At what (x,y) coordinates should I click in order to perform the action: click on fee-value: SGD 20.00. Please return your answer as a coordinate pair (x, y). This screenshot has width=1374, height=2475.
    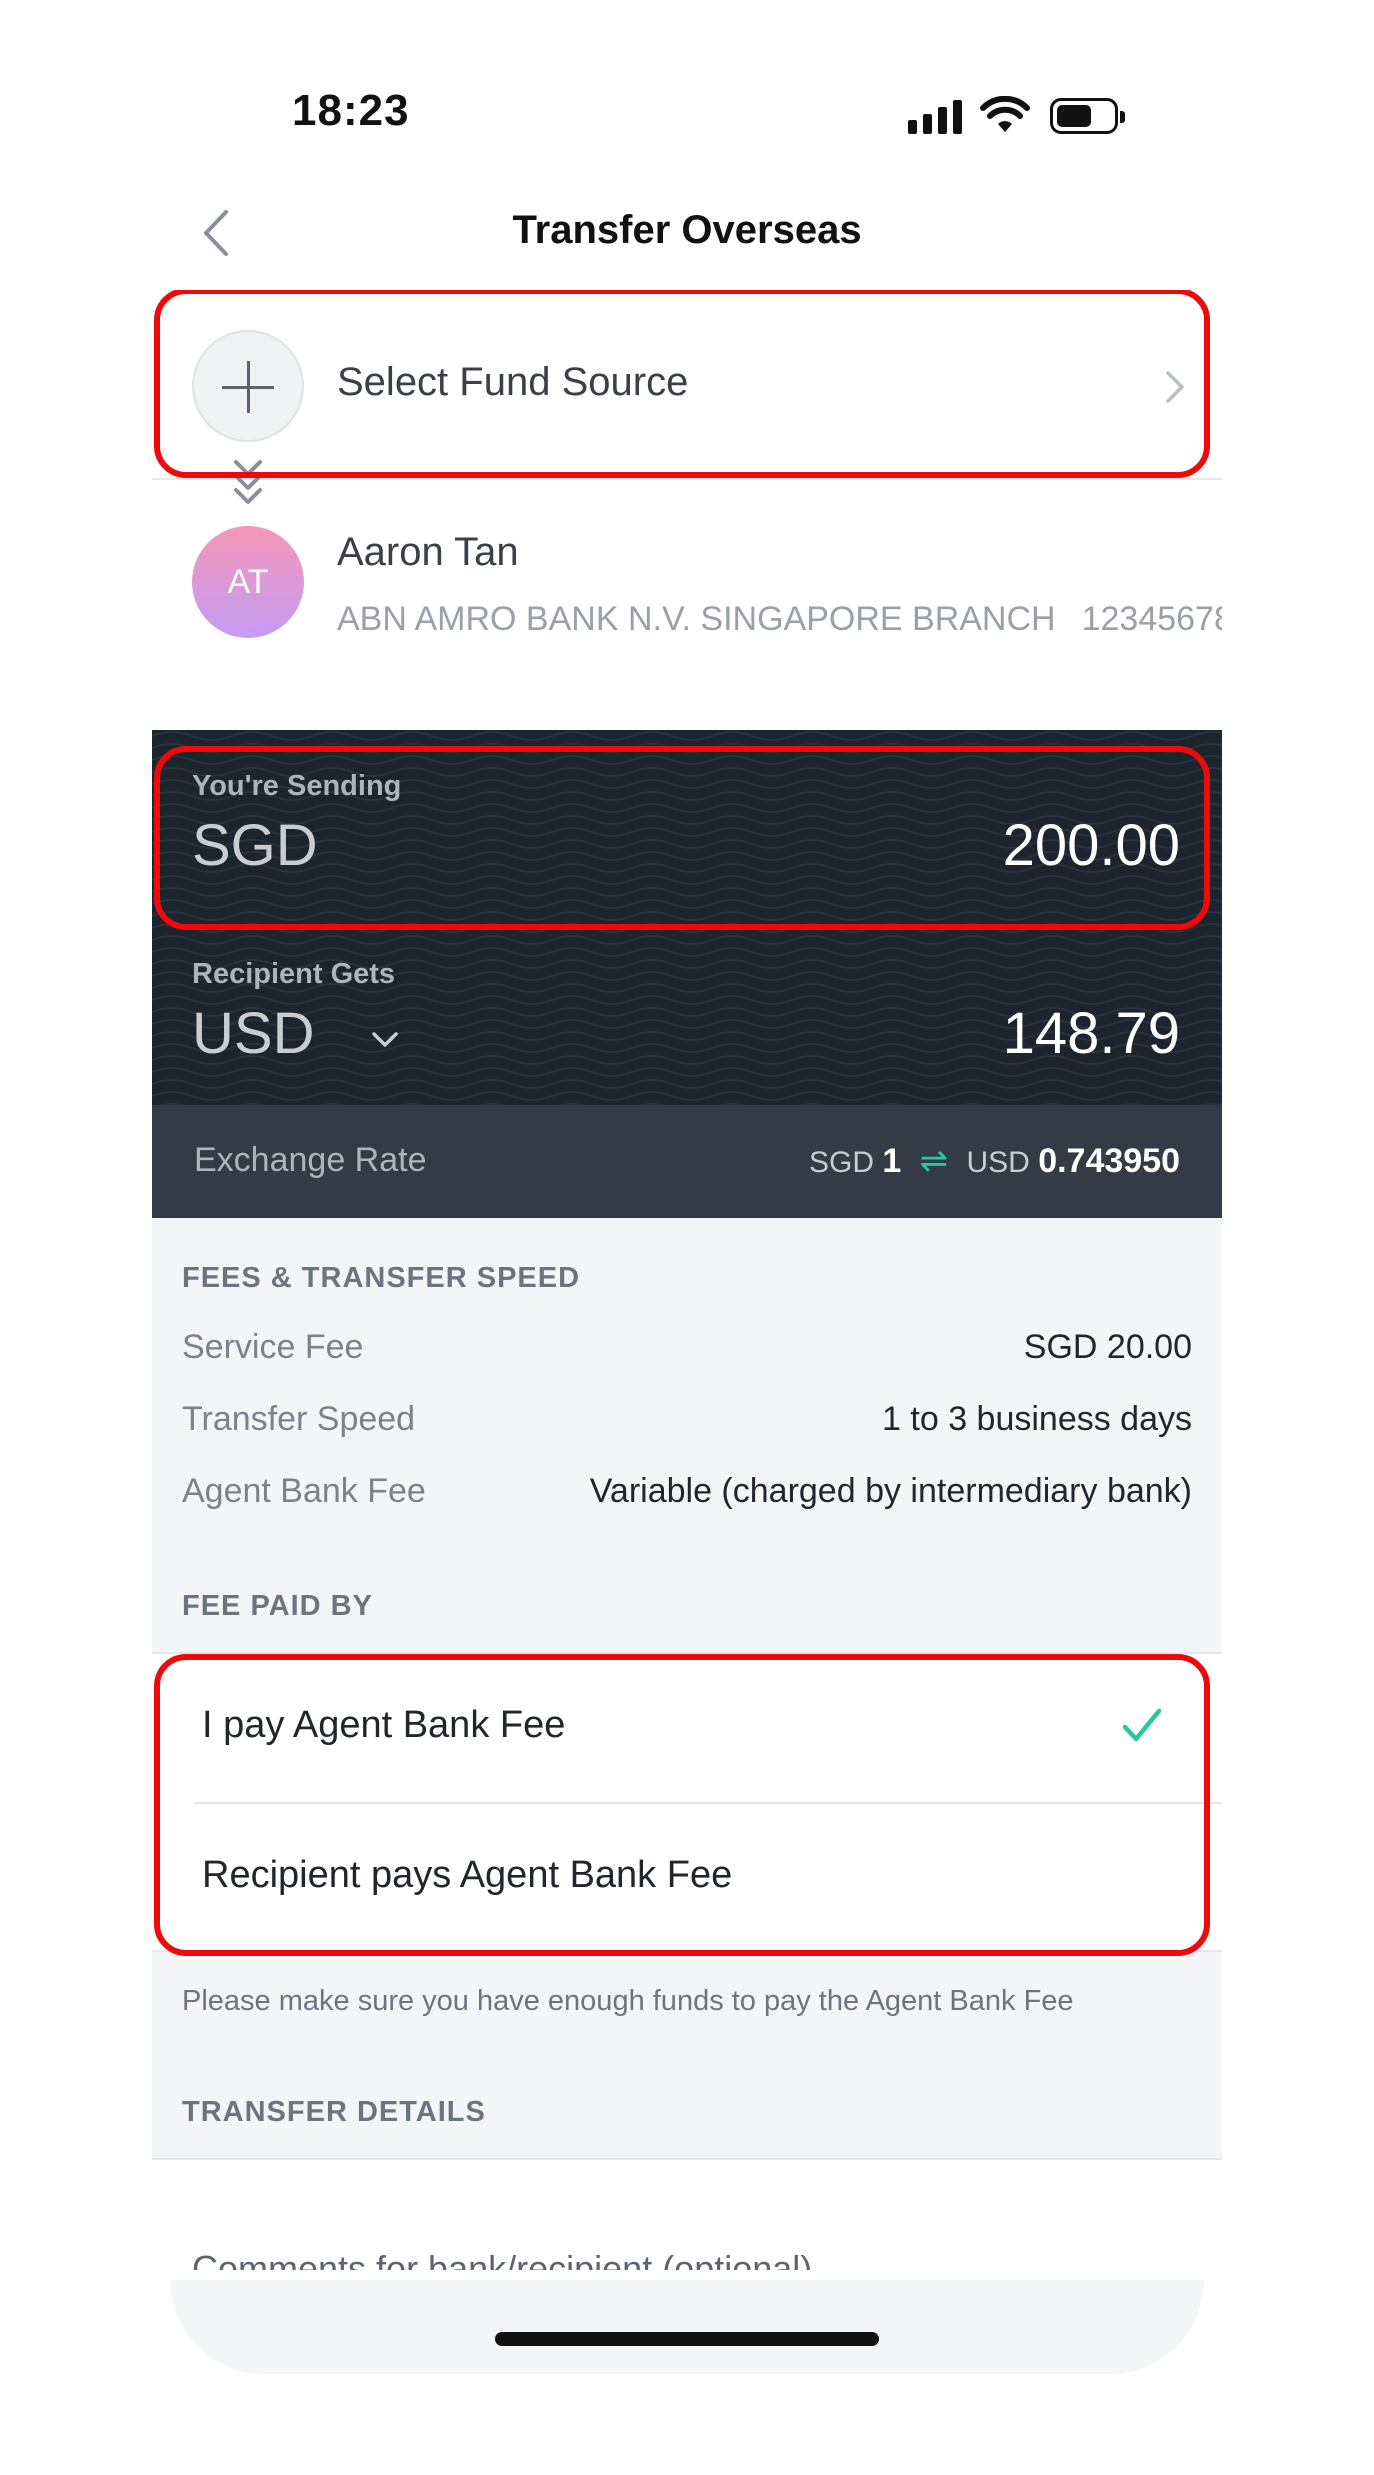
    Looking at the image, I should click on (1107, 1347).